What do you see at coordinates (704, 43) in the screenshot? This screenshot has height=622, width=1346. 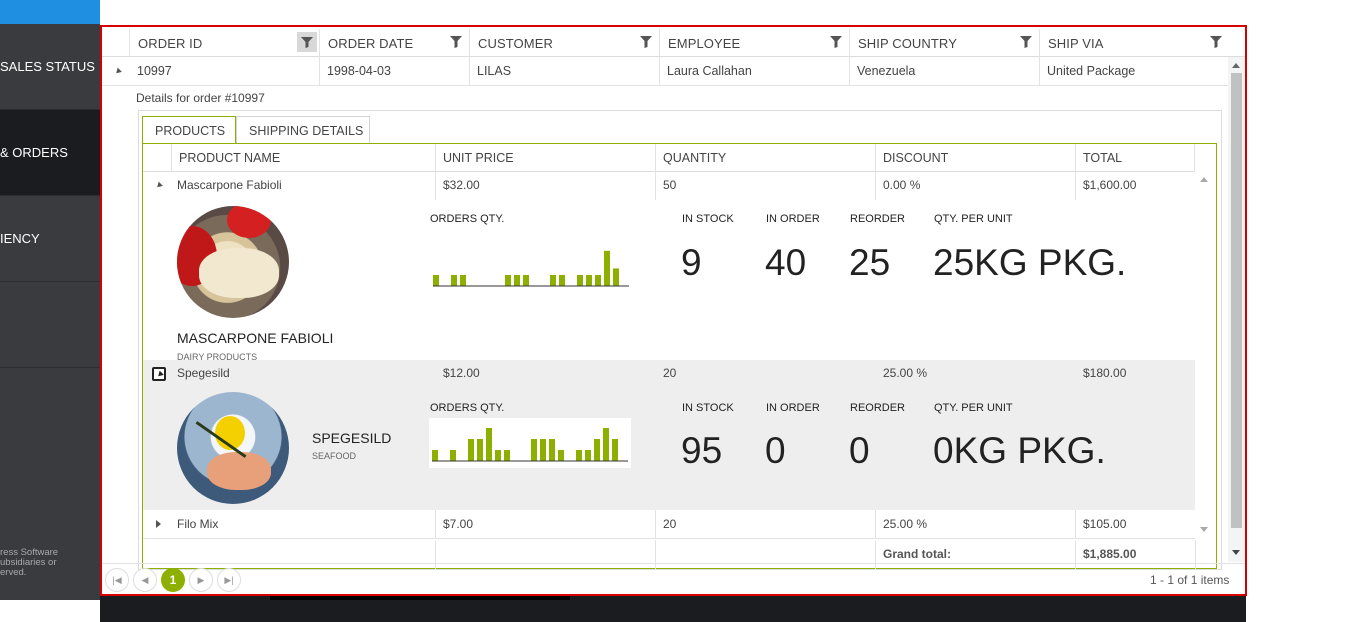 I see `column-label: EMPLOYEE` at bounding box center [704, 43].